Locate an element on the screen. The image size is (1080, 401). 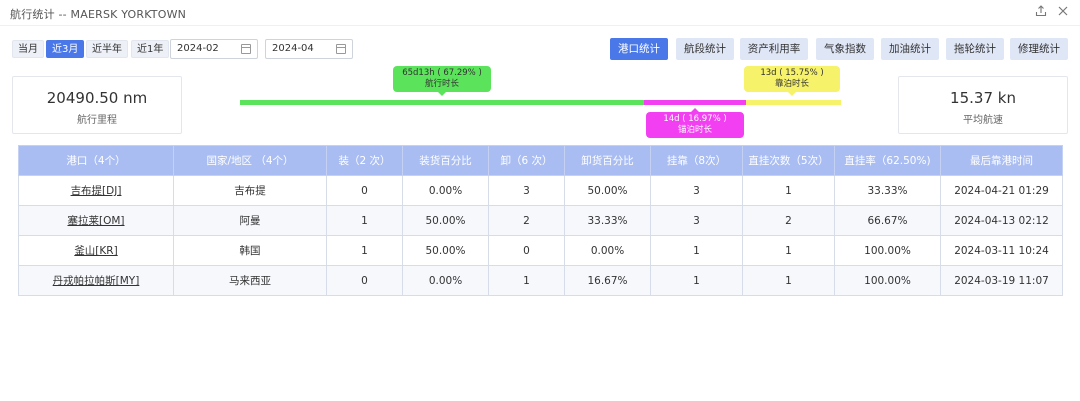
port-link: 丹戎帕拉帕斯[MY] is located at coordinates (96, 281).